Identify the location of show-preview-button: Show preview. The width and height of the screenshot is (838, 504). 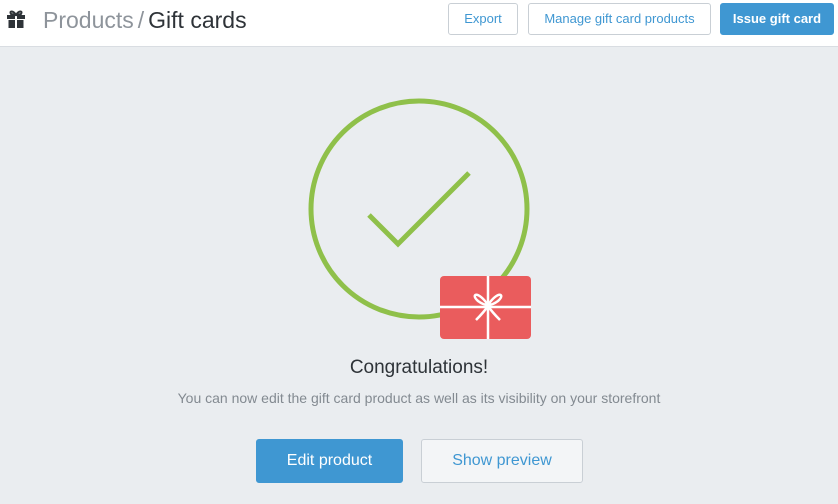
(502, 461).